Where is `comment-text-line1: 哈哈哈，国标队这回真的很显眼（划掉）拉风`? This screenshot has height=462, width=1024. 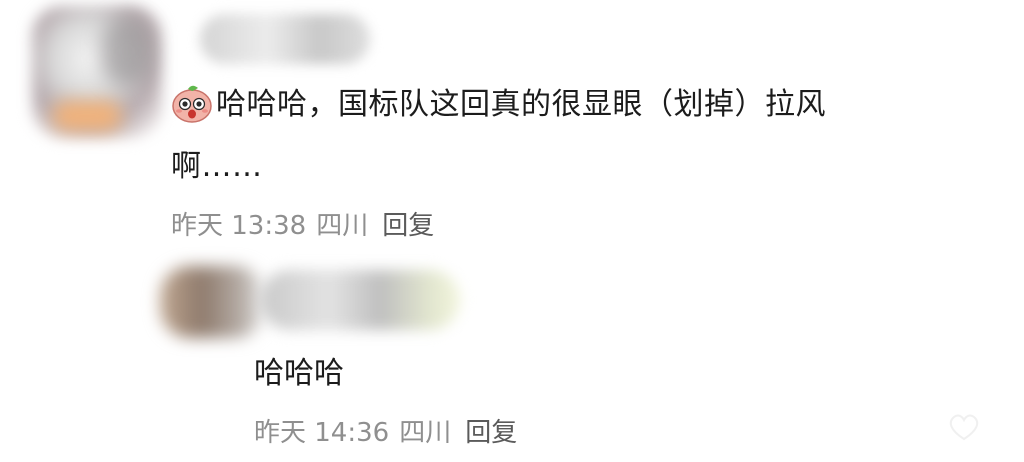 comment-text-line1: 哈哈哈，国标队这回真的很显眼（划掉）拉风 is located at coordinates (521, 104).